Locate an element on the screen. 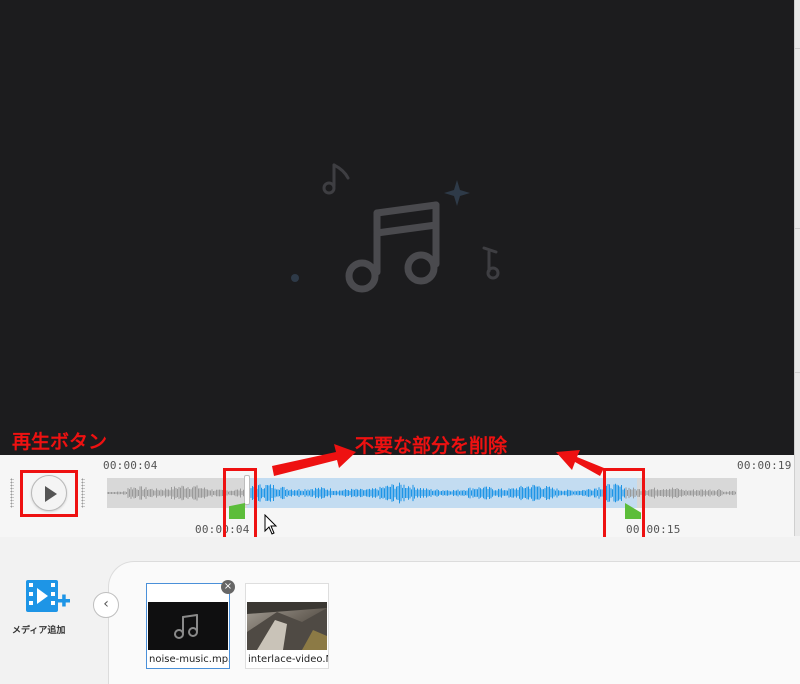 The image size is (800, 684). add-media-label: メディア追加 is located at coordinates (38, 629).